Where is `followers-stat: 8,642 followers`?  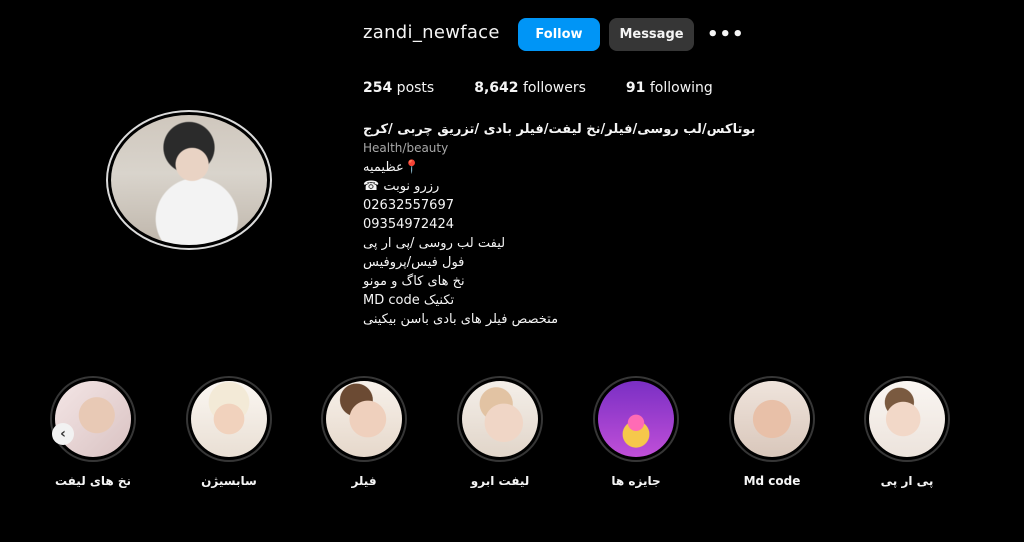 followers-stat: 8,642 followers is located at coordinates (530, 88).